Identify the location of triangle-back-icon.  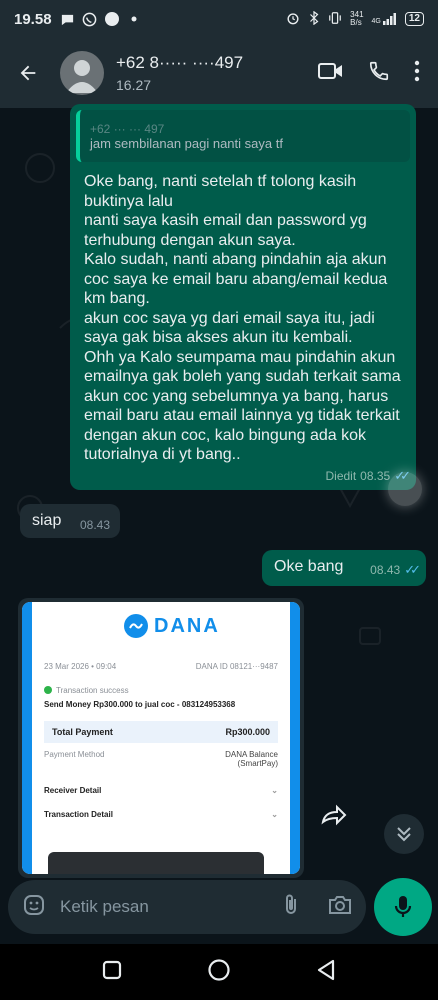
(325, 969).